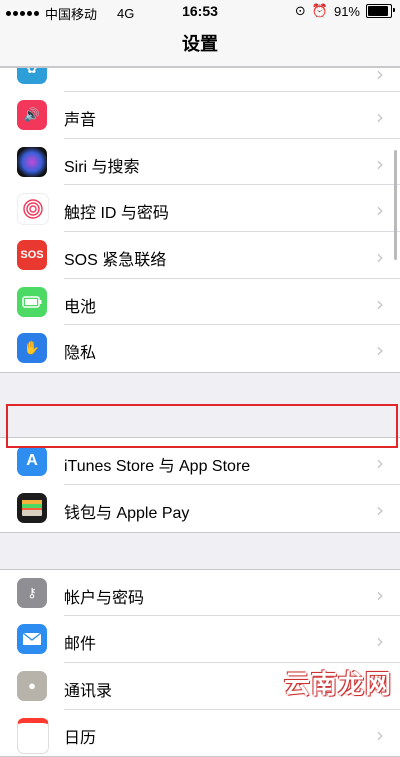 This screenshot has width=400, height=757. I want to click on battery-fill, so click(378, 11).